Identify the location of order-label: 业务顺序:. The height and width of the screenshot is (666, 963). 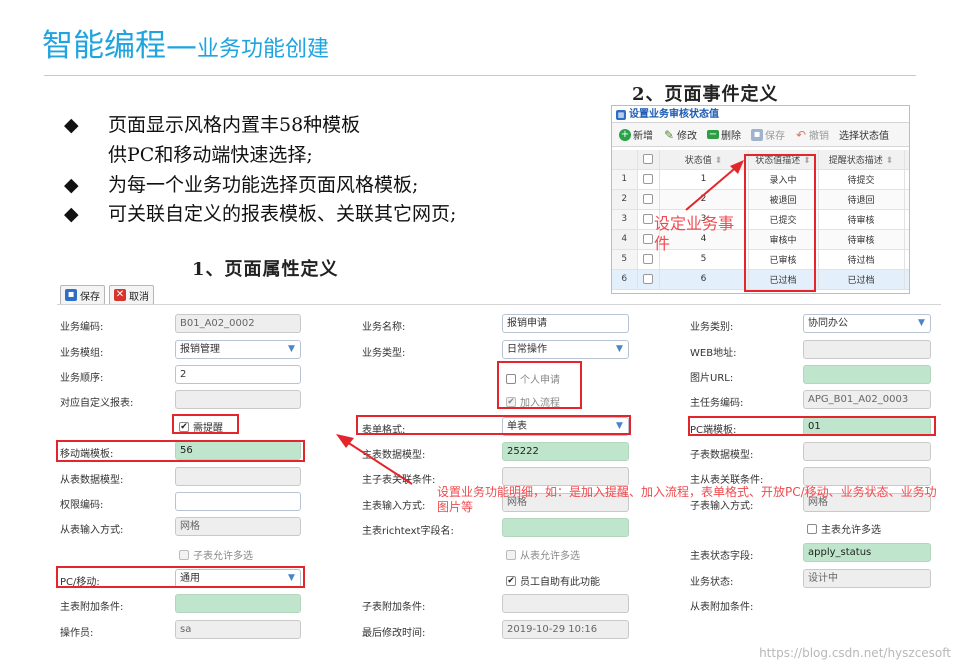
(82, 378).